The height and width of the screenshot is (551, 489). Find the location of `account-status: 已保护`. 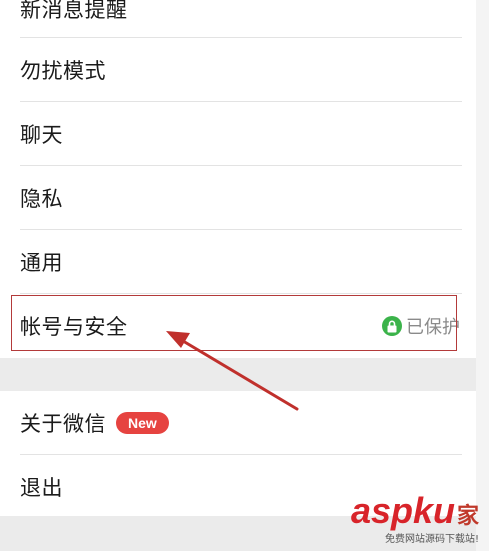

account-status: 已保护 is located at coordinates (421, 326).